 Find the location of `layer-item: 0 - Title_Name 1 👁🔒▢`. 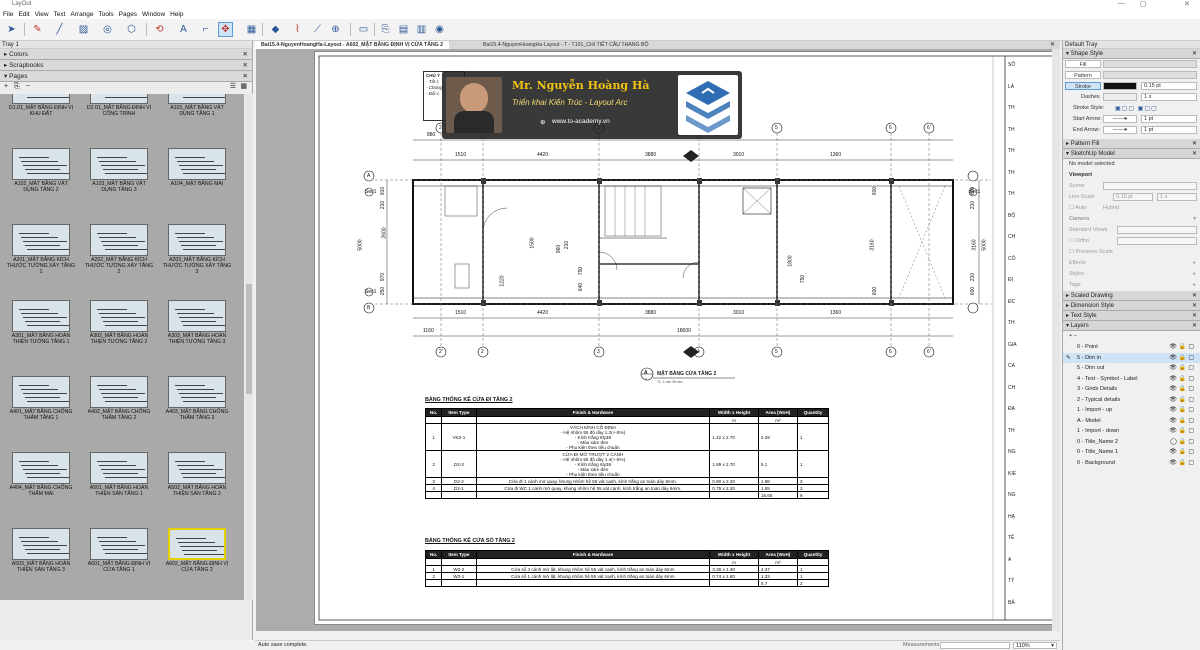

layer-item: 0 - Title_Name 1 👁🔒▢ is located at coordinates (1131, 452).